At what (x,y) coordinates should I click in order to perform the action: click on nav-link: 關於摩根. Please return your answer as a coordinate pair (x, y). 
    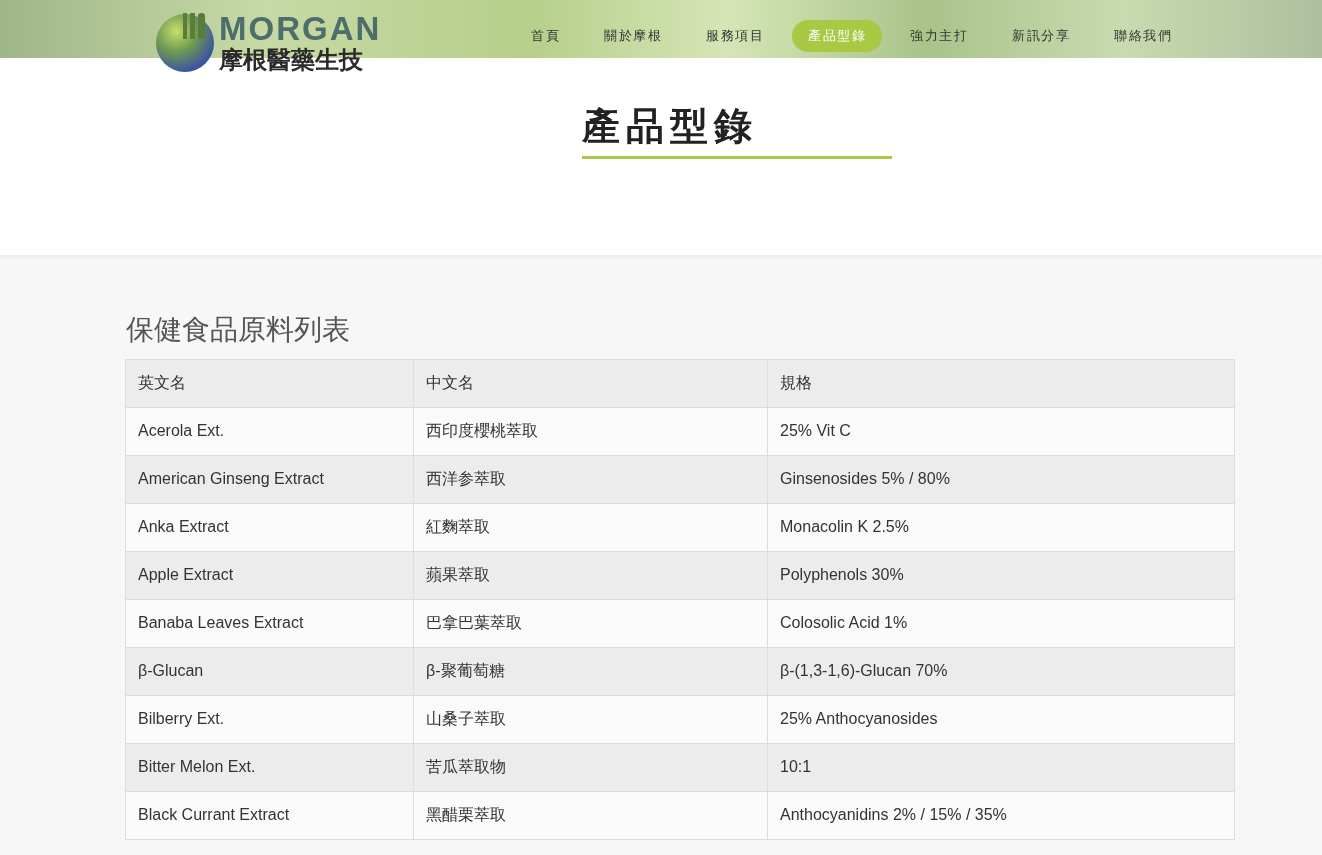
    Looking at the image, I should click on (633, 36).